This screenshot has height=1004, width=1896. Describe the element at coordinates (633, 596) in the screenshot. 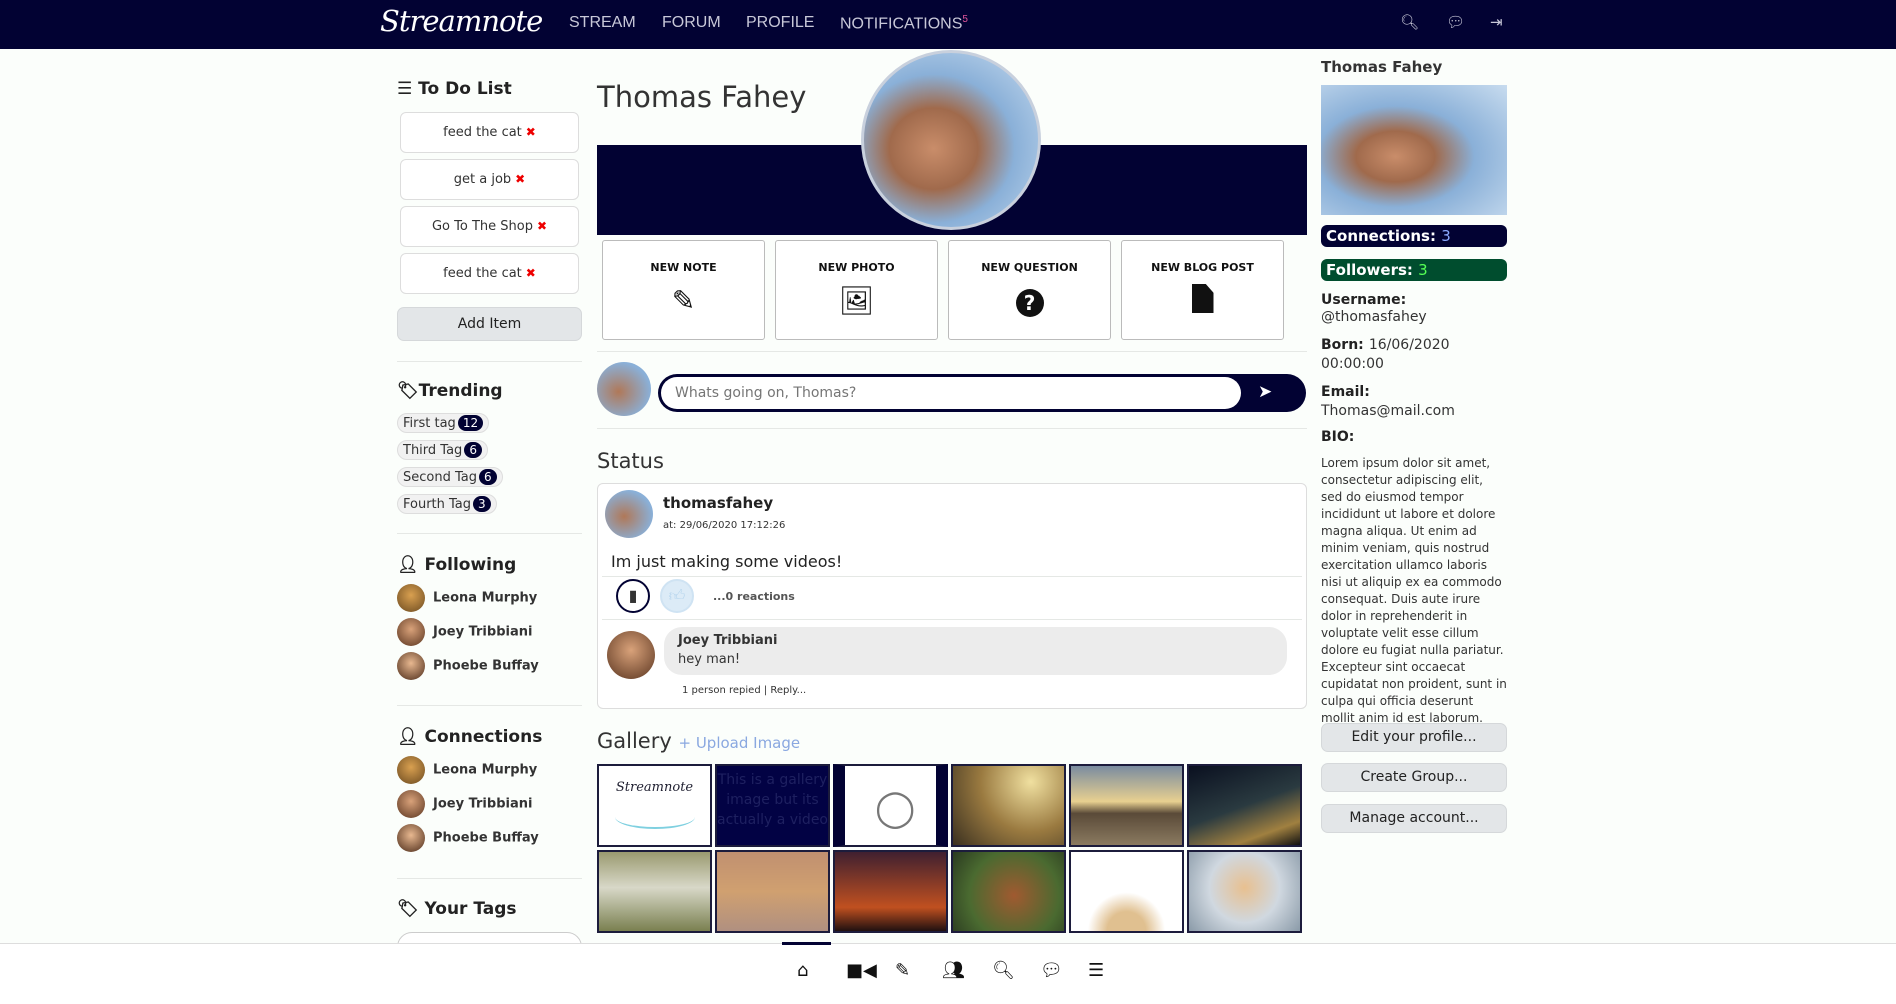

I see `comment-button: ▮` at that location.